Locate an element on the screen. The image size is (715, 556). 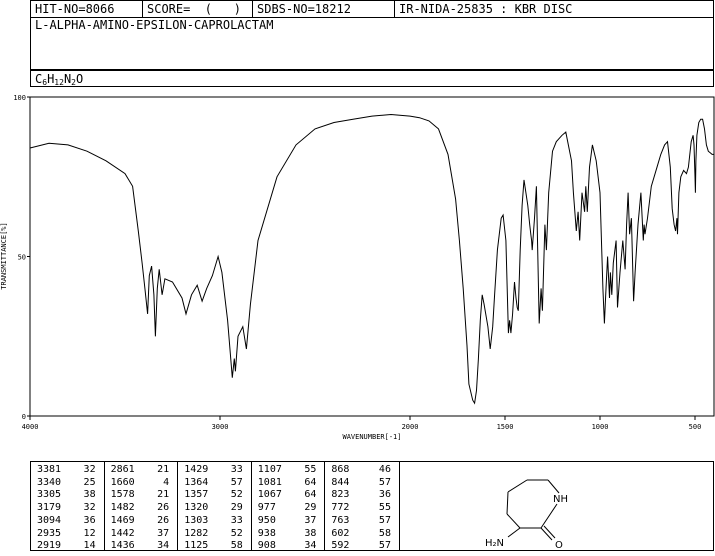
peak-wavenumber: 3340 is located at coordinates (49, 482).